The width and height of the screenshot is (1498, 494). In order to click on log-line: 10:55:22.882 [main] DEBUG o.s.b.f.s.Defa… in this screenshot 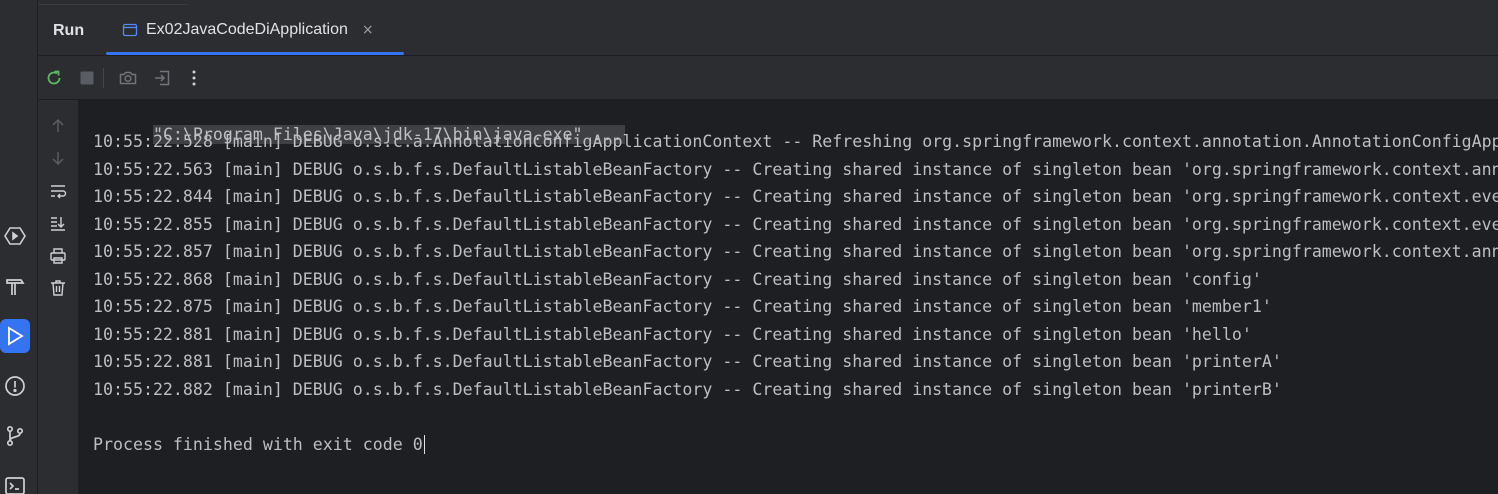, I will do `click(687, 389)`.